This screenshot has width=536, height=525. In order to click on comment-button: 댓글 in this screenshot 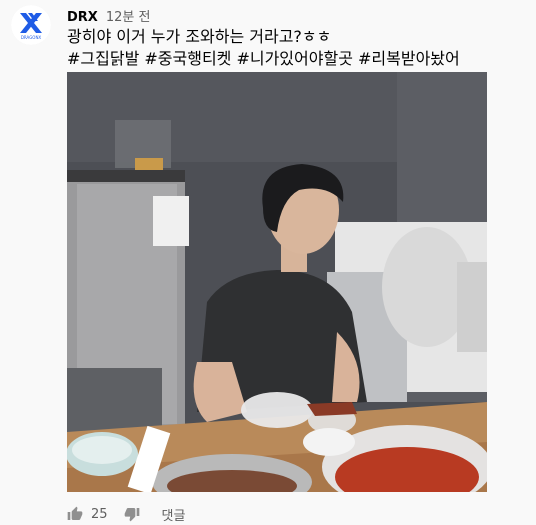, I will do `click(174, 514)`.